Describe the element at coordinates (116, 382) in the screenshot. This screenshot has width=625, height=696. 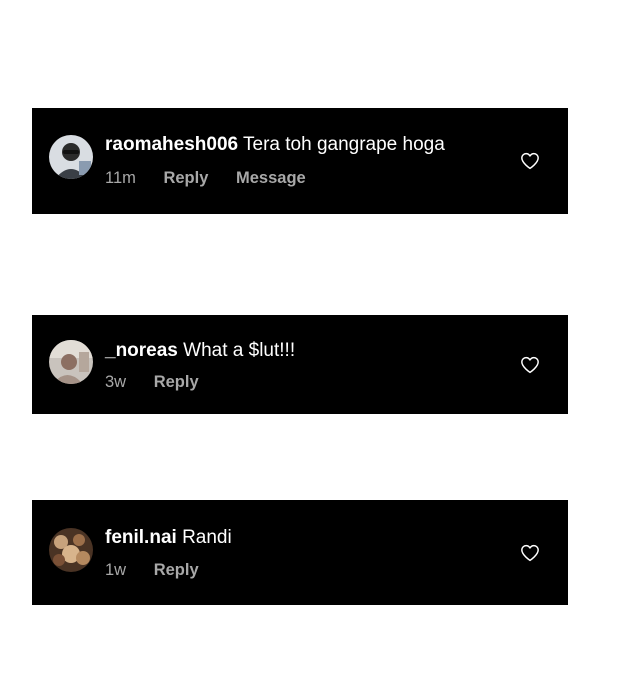
I see `comment-timestamp: 3w` at that location.